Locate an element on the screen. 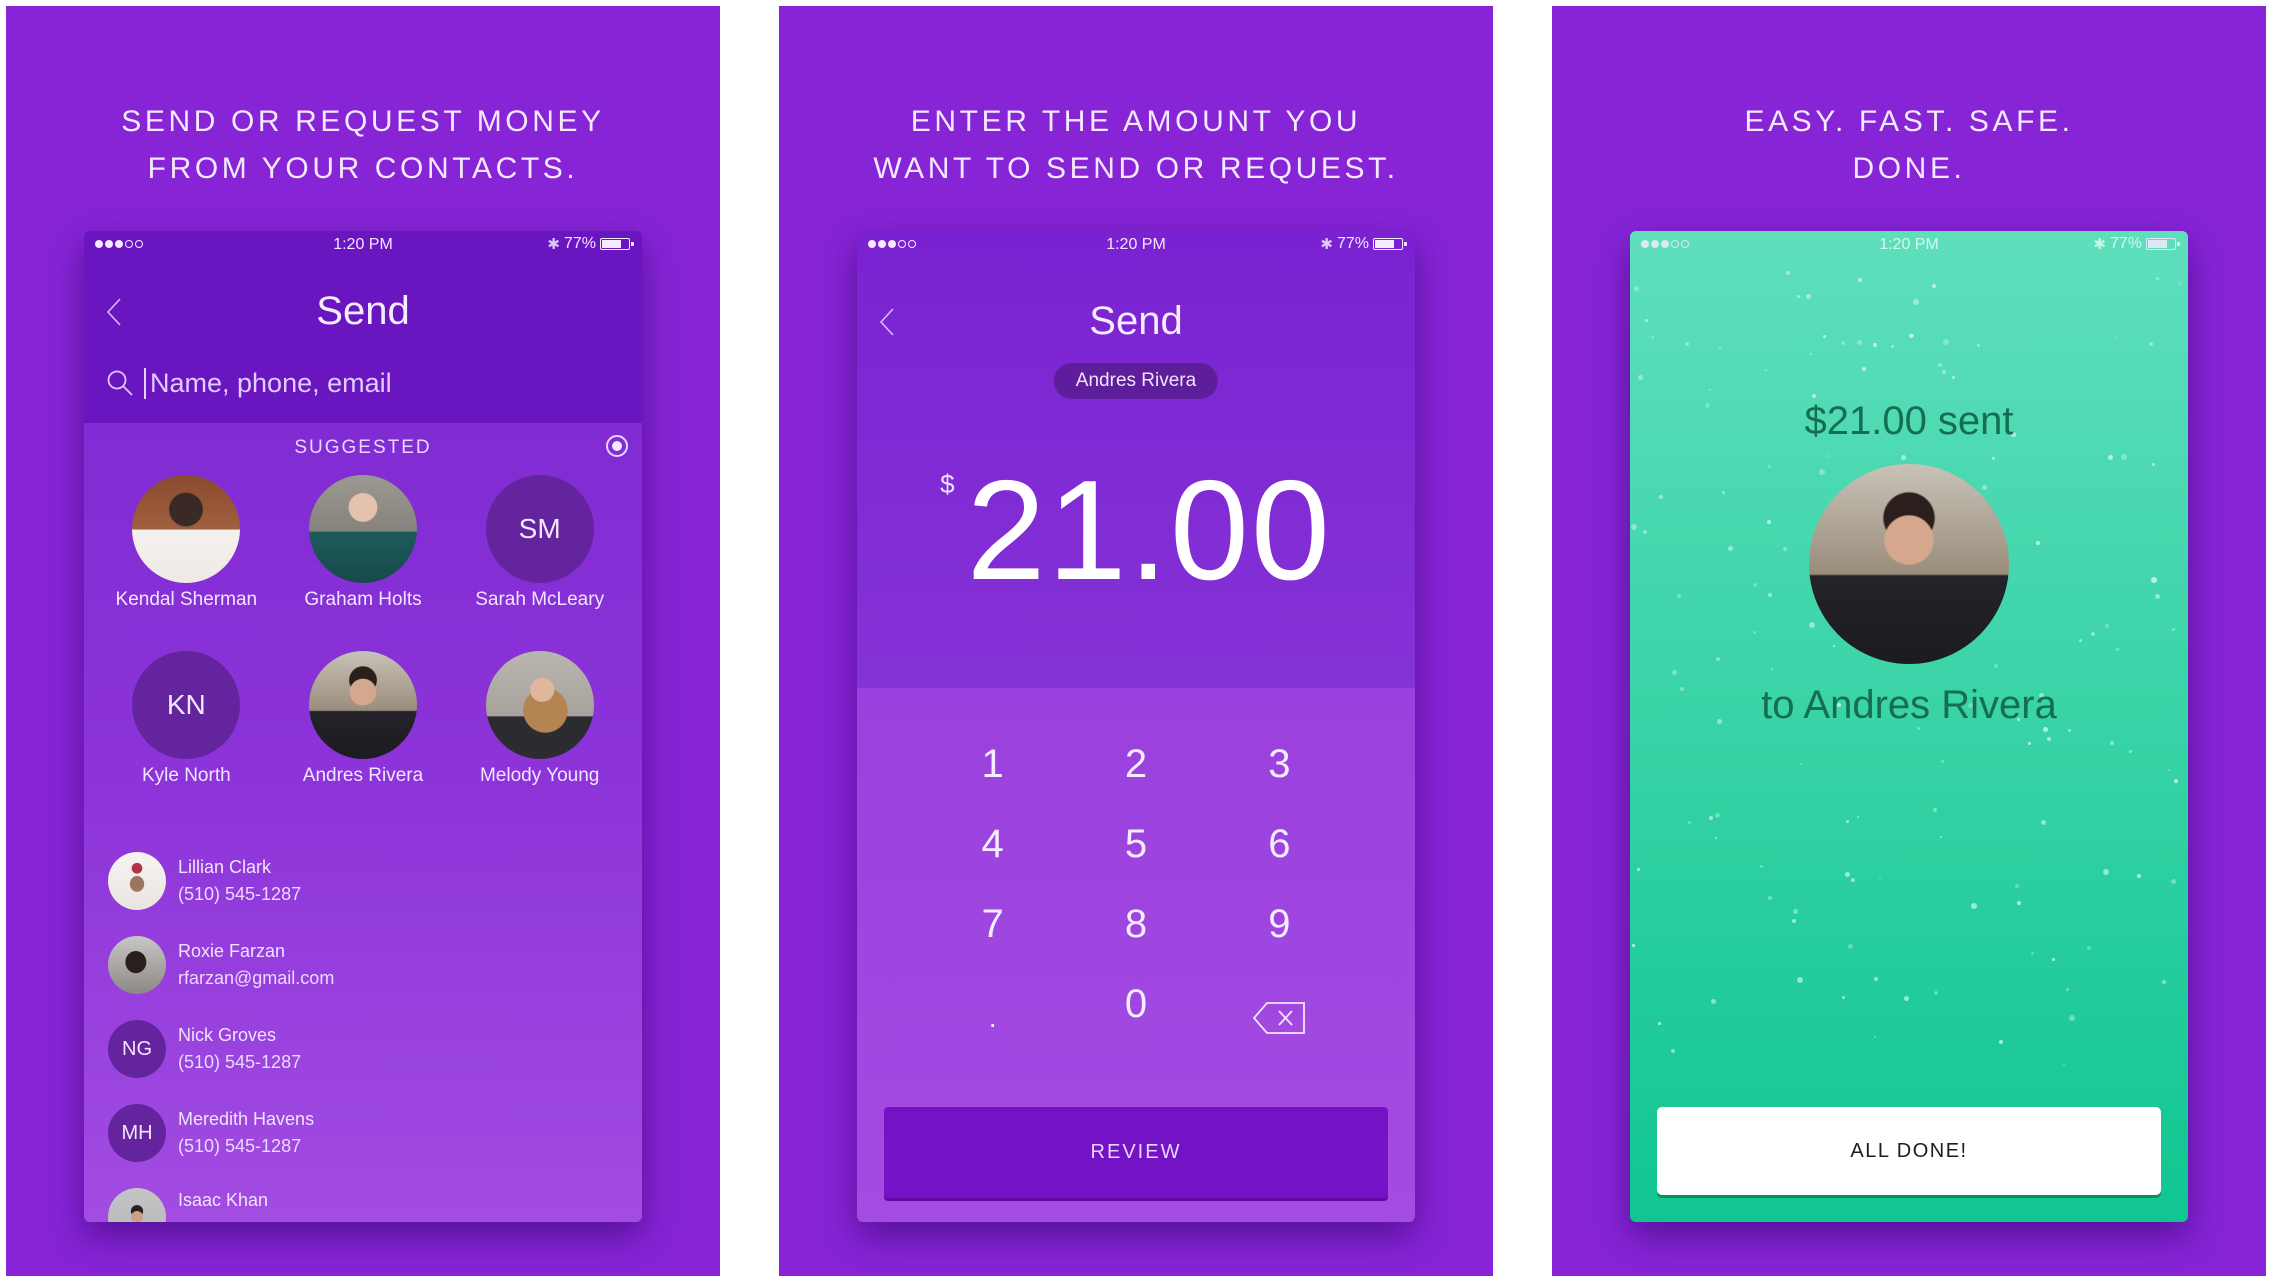  key-7: 7 is located at coordinates (992, 924).